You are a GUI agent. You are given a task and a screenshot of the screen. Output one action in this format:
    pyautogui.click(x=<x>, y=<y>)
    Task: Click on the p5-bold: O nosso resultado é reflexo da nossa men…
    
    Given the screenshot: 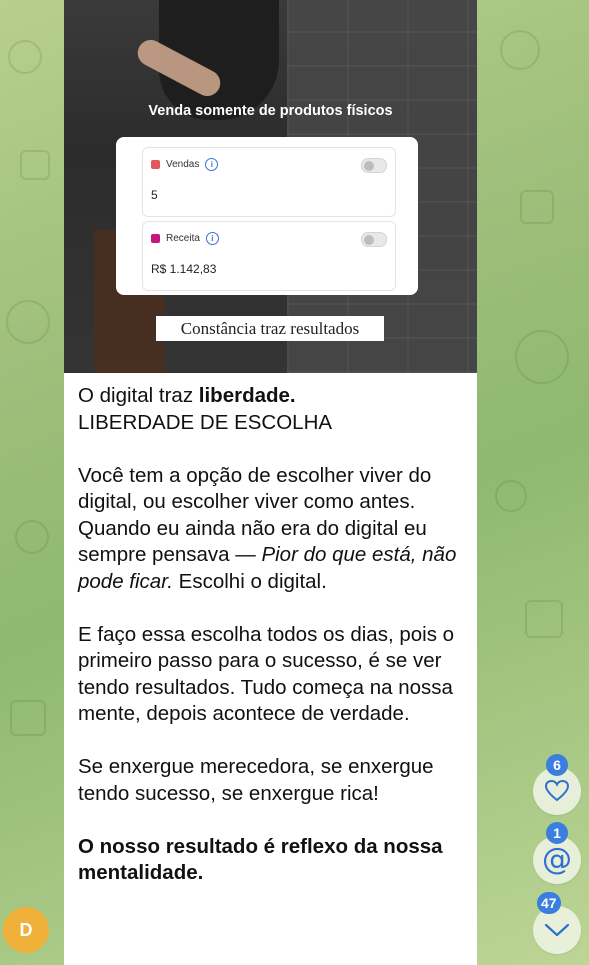 What is the action you would take?
    pyautogui.click(x=260, y=859)
    